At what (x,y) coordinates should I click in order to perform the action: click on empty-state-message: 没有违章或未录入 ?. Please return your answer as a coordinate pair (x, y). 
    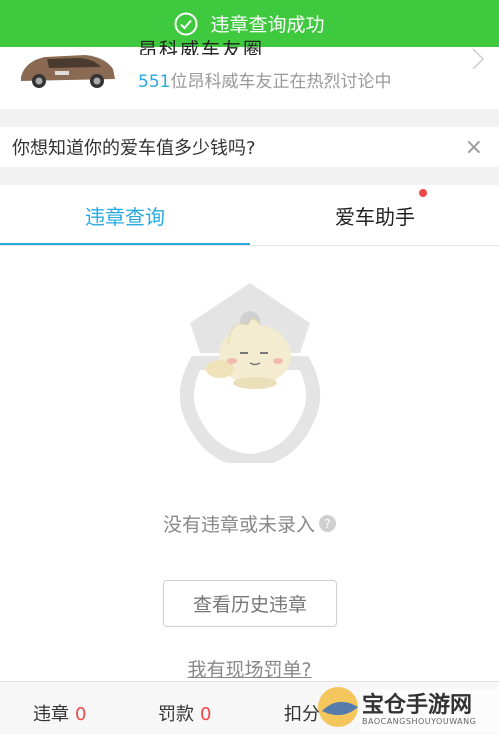
    Looking at the image, I should click on (249, 523).